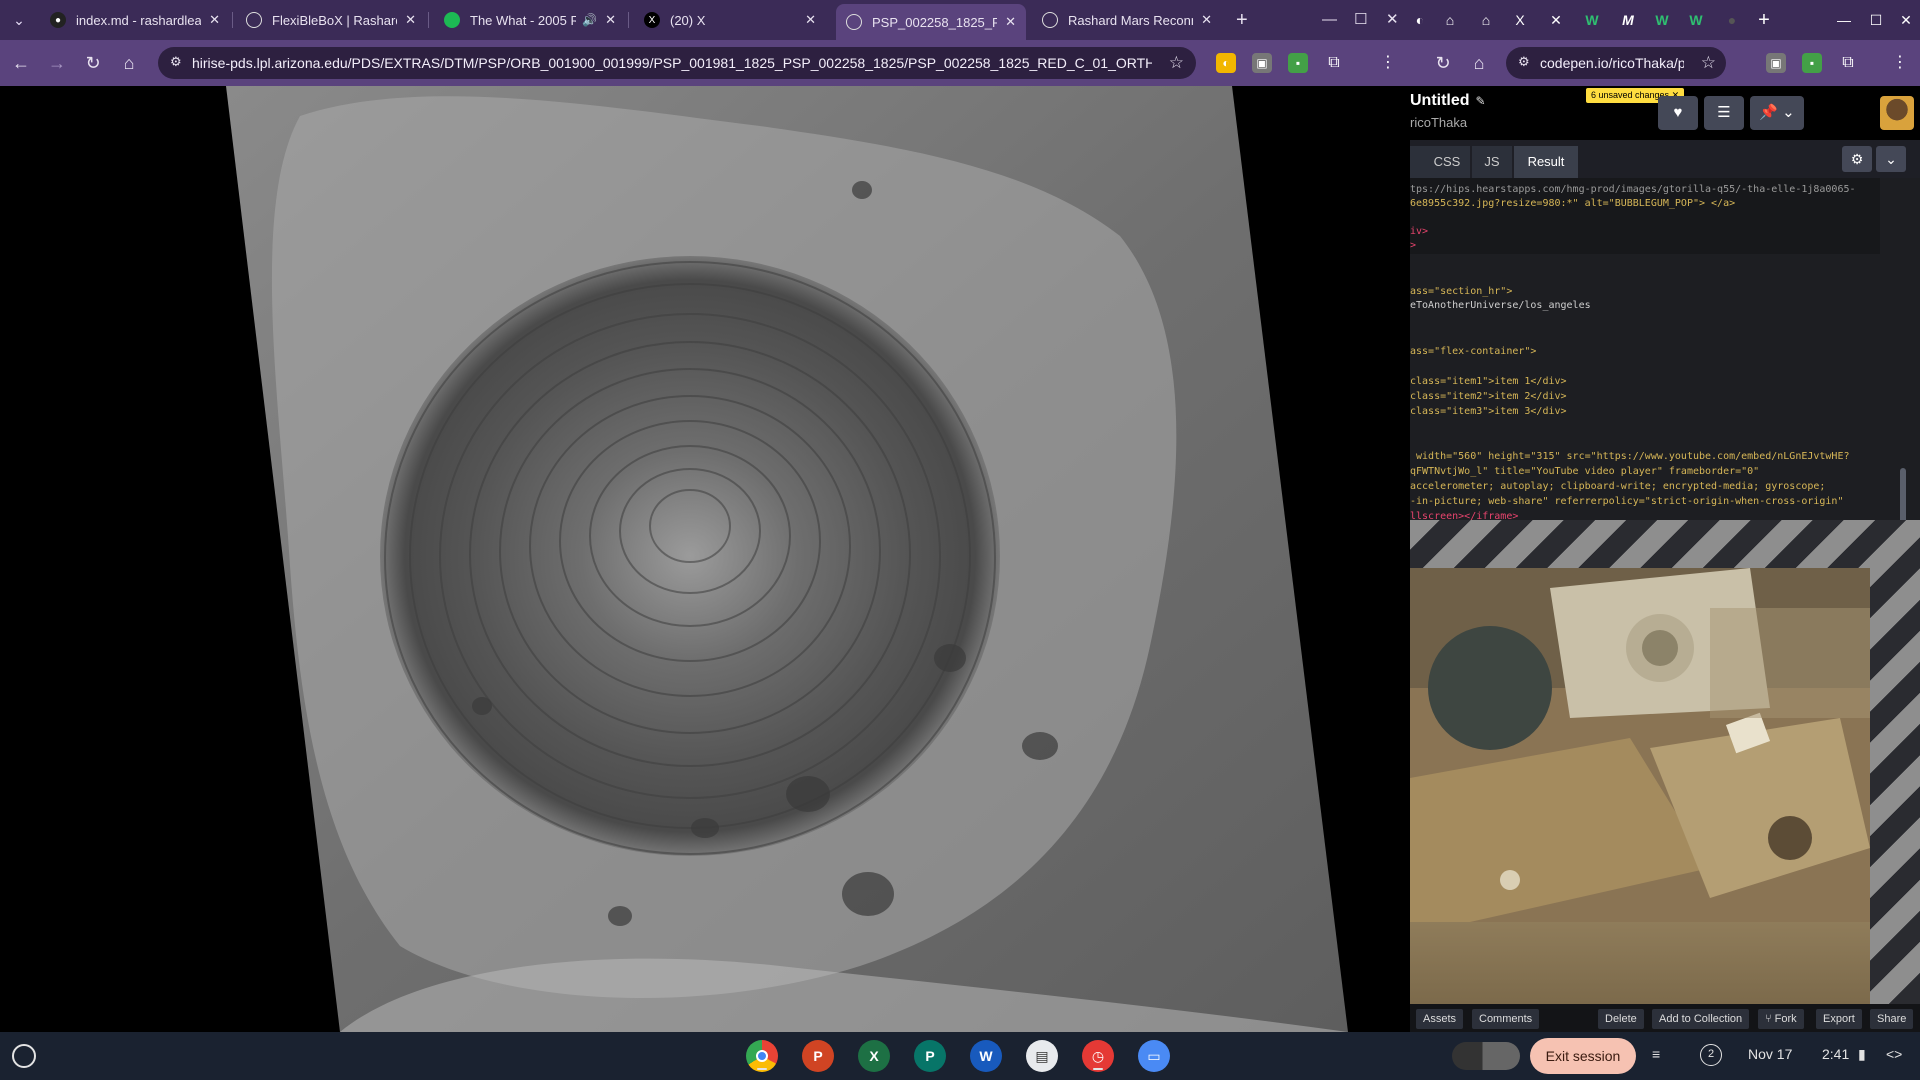  I want to click on exit-session-button: Exit session, so click(1583, 1056).